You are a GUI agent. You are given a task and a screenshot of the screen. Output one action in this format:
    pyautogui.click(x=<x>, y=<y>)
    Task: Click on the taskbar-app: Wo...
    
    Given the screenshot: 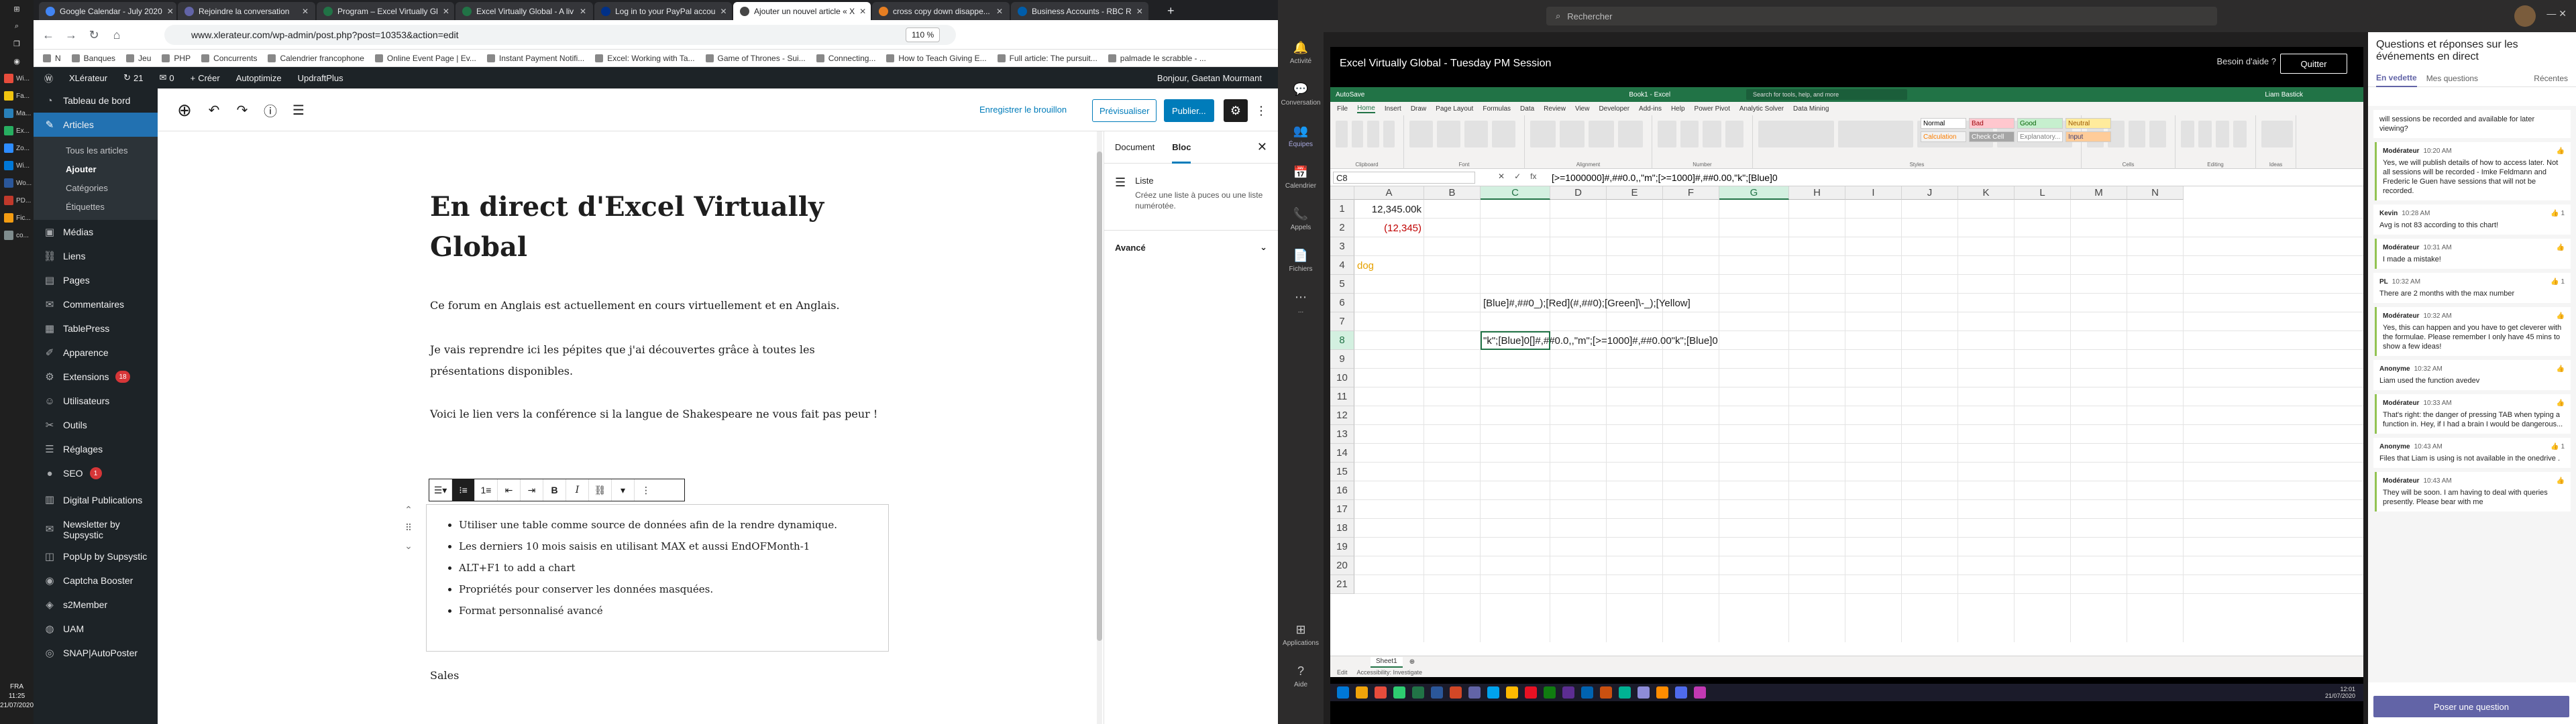 What is the action you would take?
    pyautogui.click(x=17, y=183)
    